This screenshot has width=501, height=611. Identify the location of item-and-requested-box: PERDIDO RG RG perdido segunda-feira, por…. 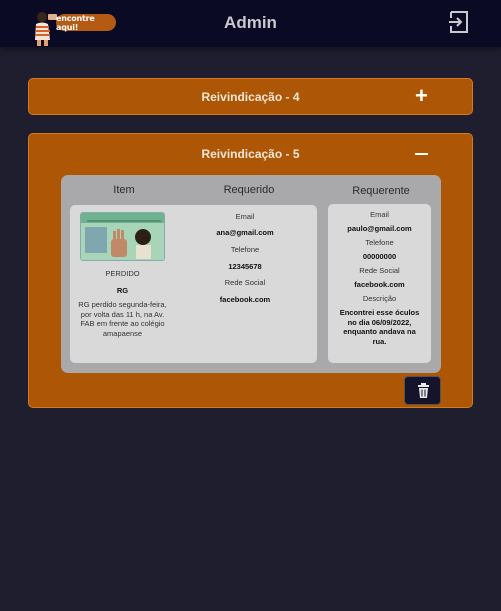
(193, 284).